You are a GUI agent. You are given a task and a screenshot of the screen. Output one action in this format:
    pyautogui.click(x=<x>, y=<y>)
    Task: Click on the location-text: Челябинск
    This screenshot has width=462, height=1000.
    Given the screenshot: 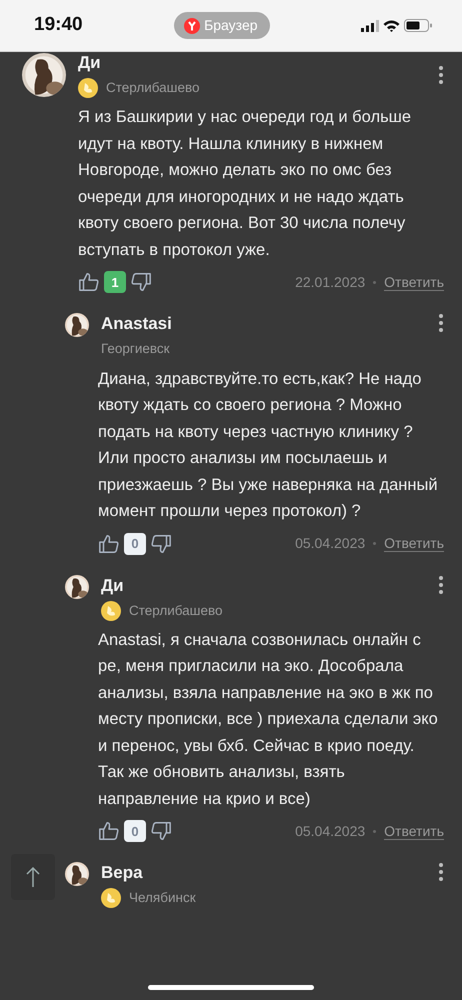 What is the action you would take?
    pyautogui.click(x=162, y=898)
    